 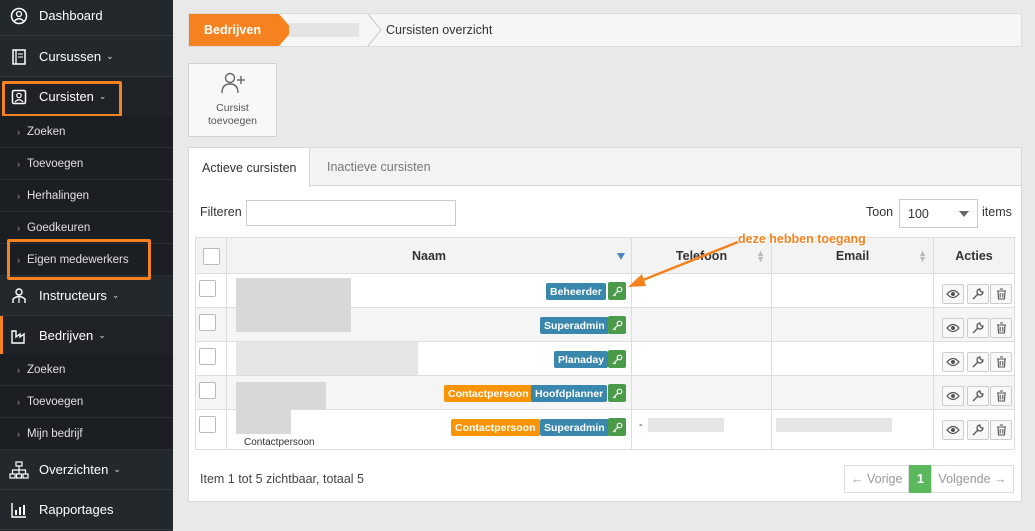 I want to click on sidebar-item-label: Cursussen, so click(x=70, y=56).